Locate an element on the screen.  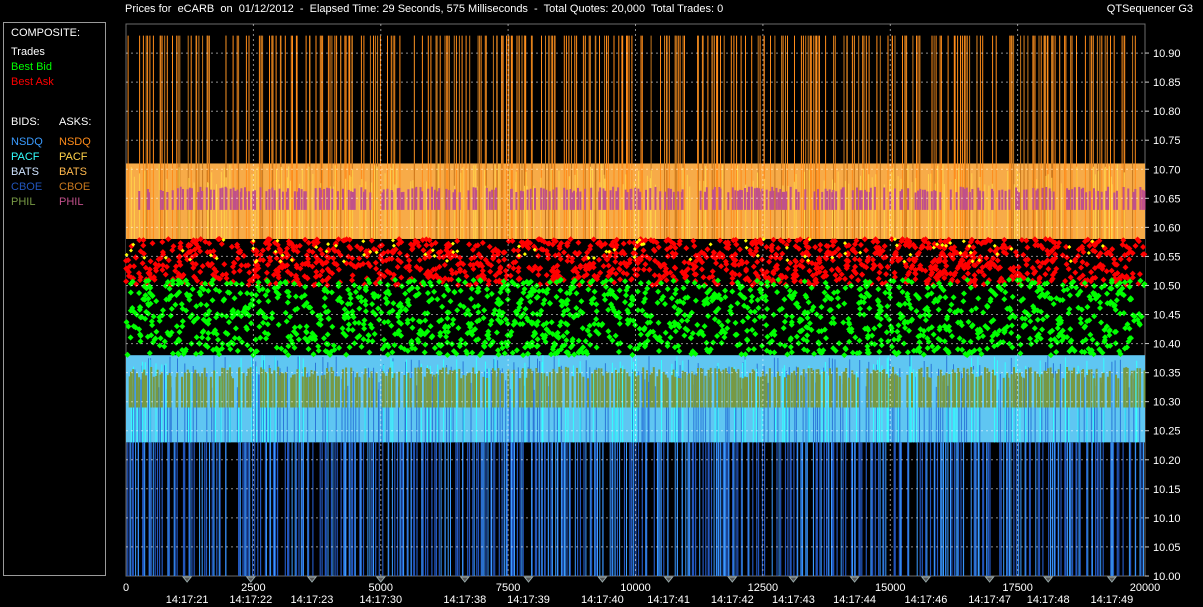
y-tick-label: 10.10 is located at coordinates (1167, 519).